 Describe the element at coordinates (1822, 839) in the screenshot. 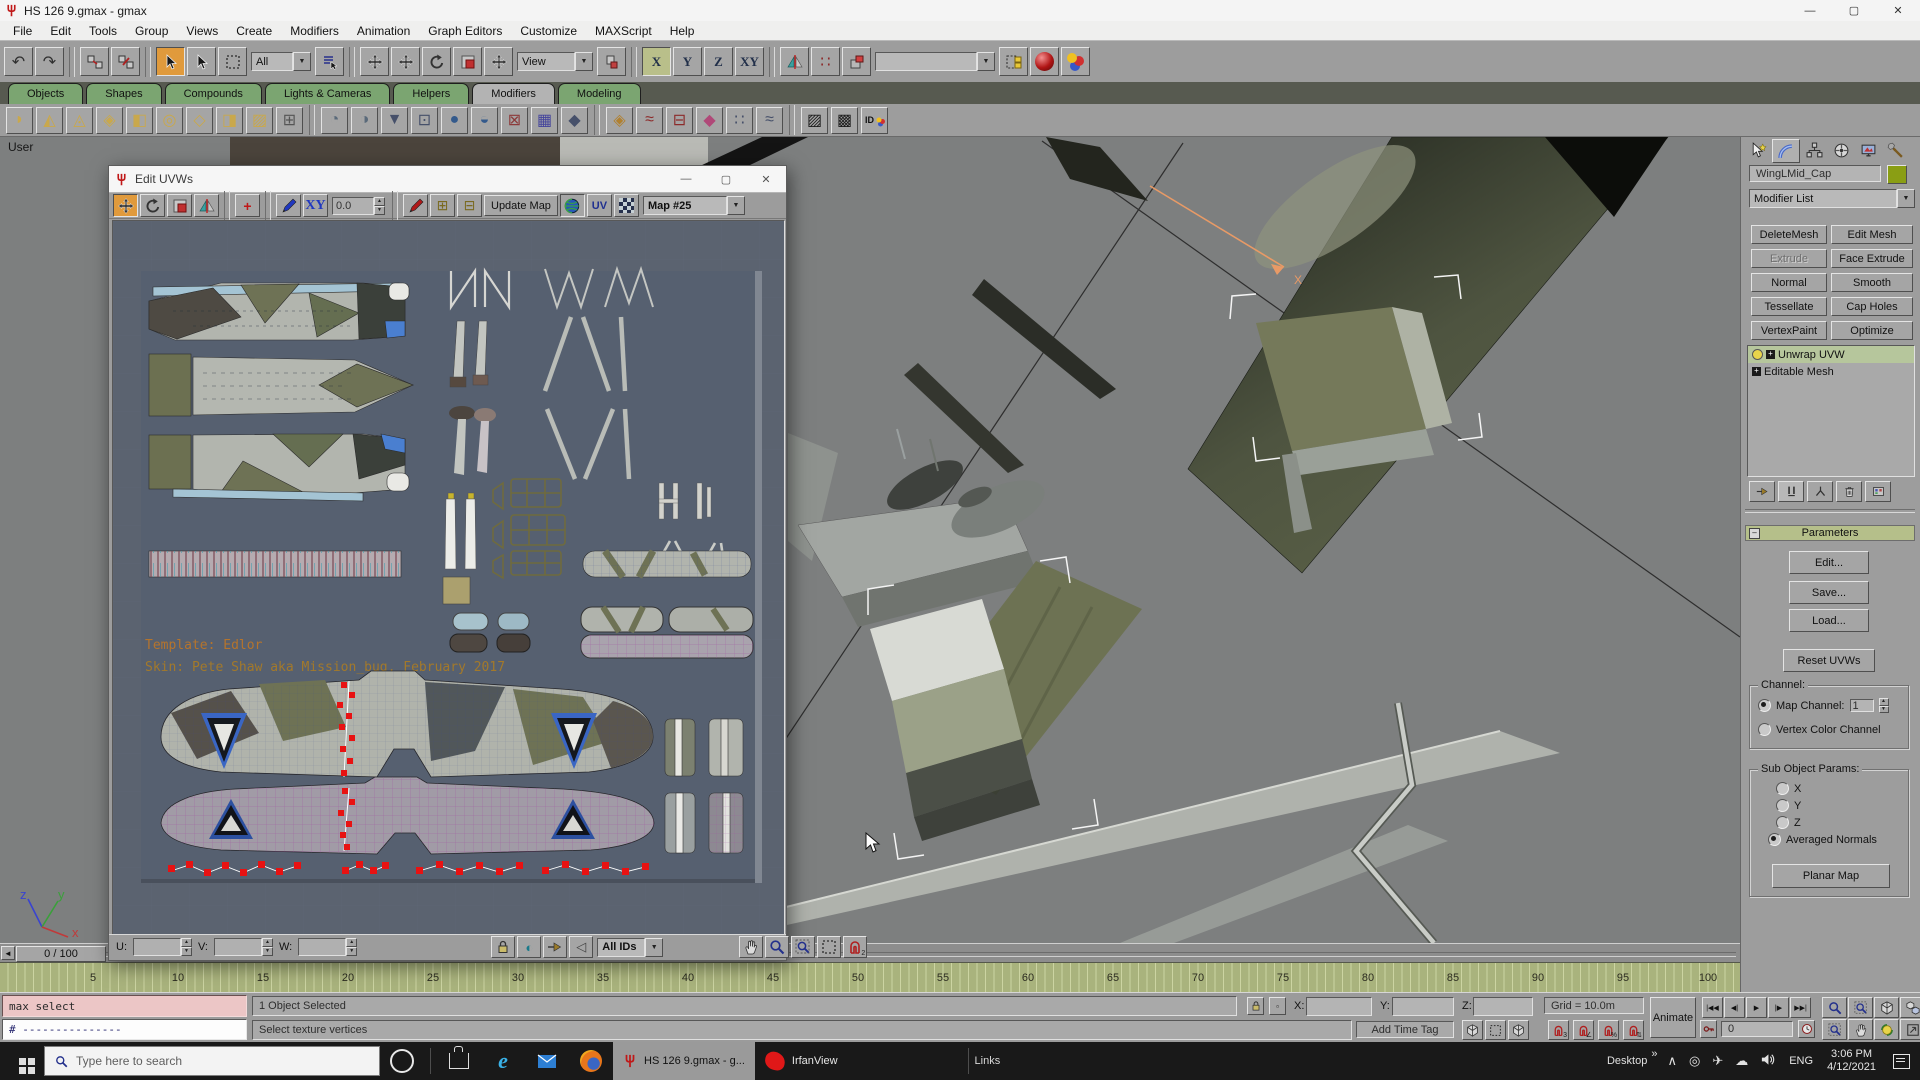

I see `sub-object-radio-averaged-normals: Averaged Normals` at that location.